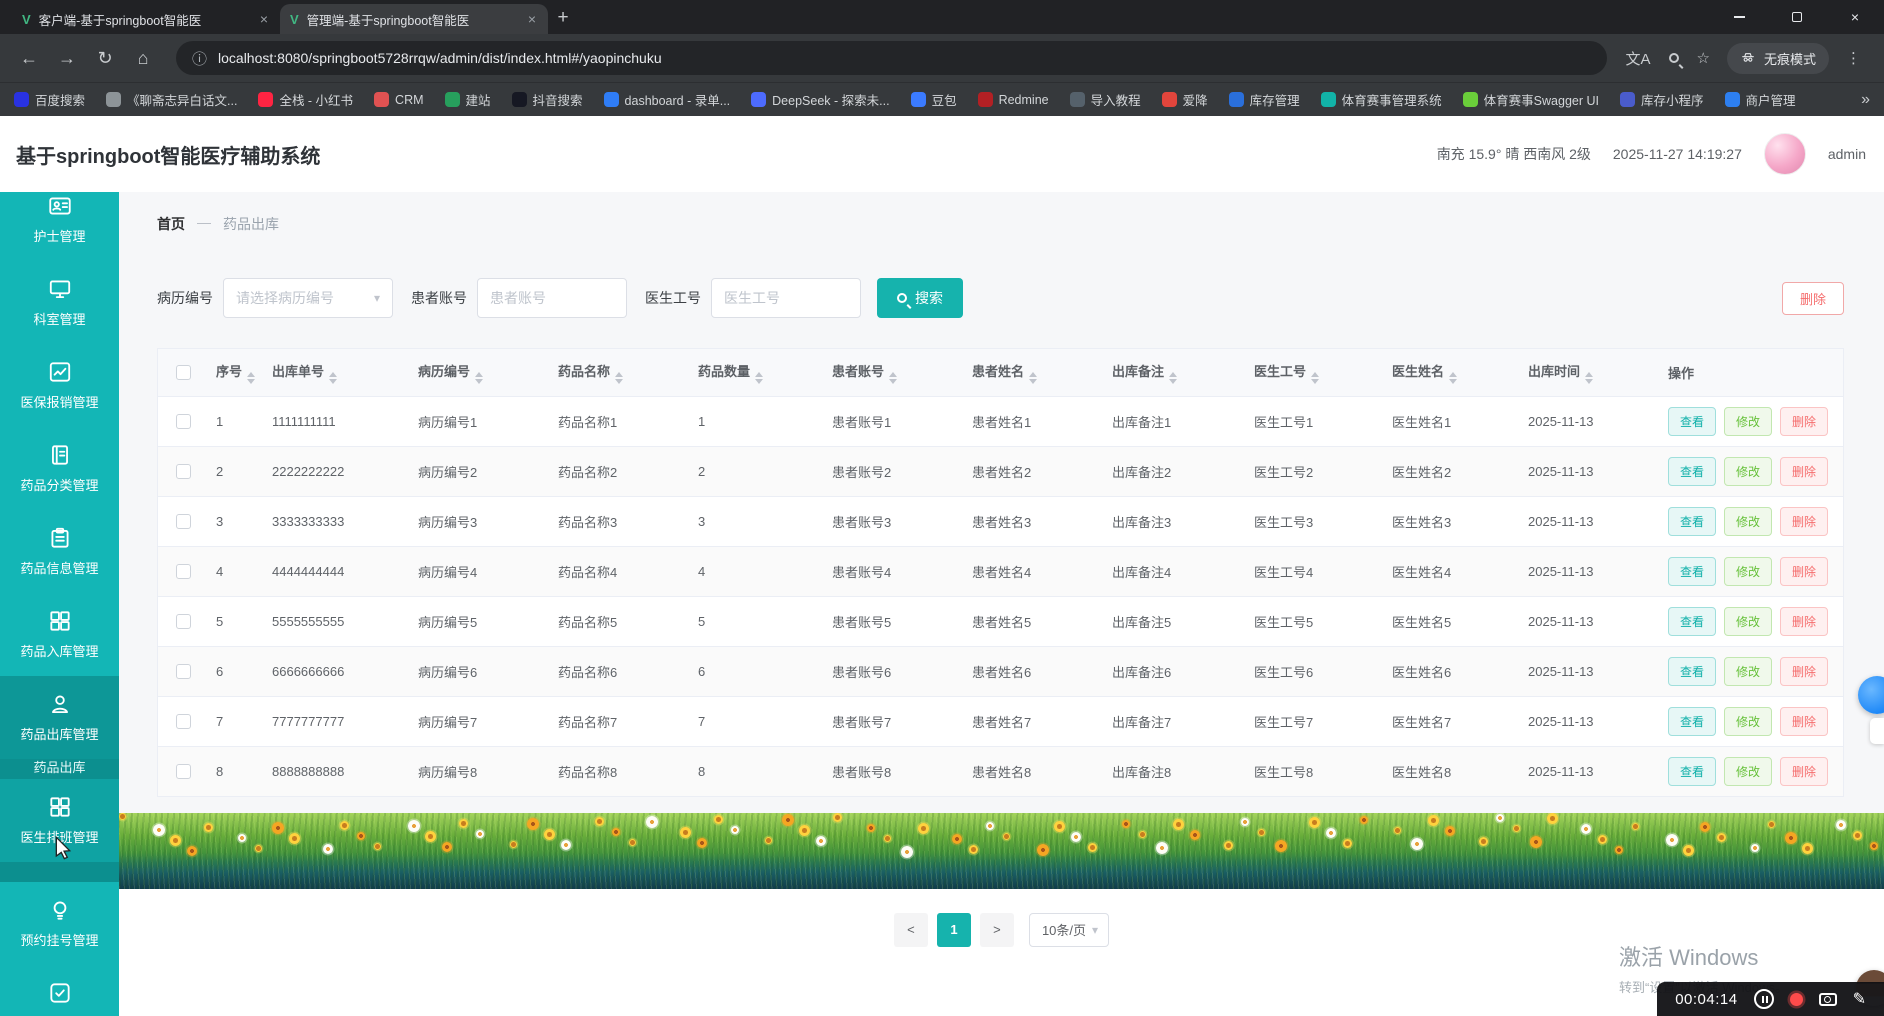  I want to click on page-1-button: 1, so click(953, 929).